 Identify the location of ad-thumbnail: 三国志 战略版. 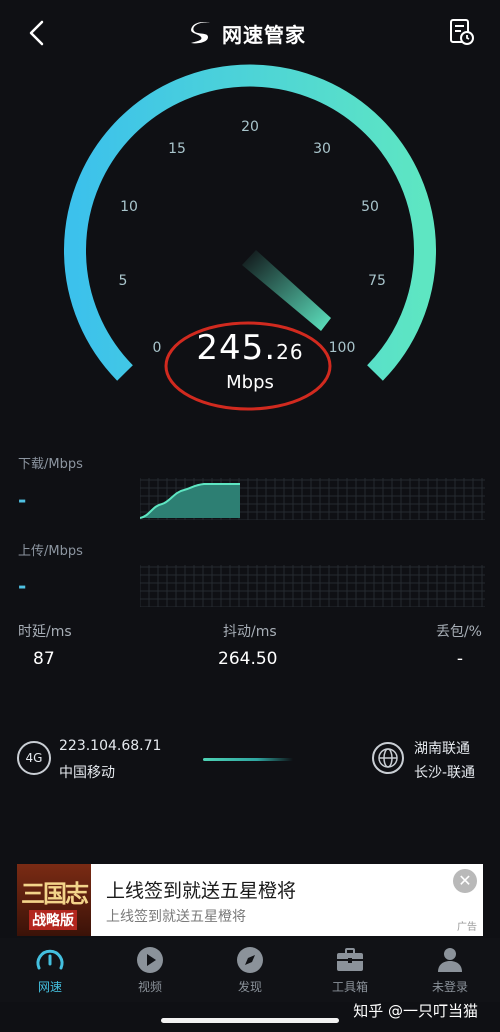
(54, 900).